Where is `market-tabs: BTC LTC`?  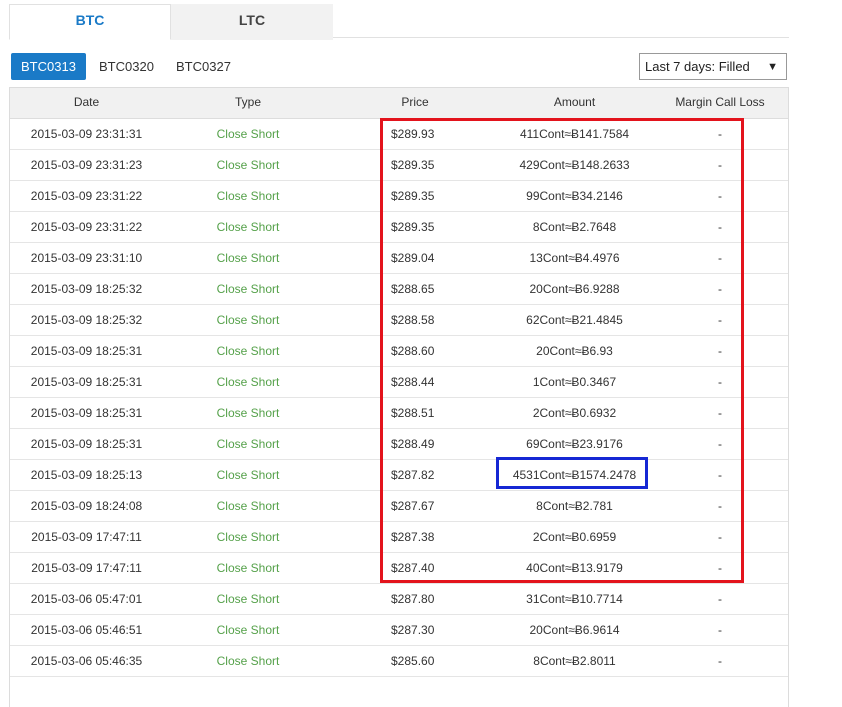
market-tabs: BTC LTC is located at coordinates (399, 22).